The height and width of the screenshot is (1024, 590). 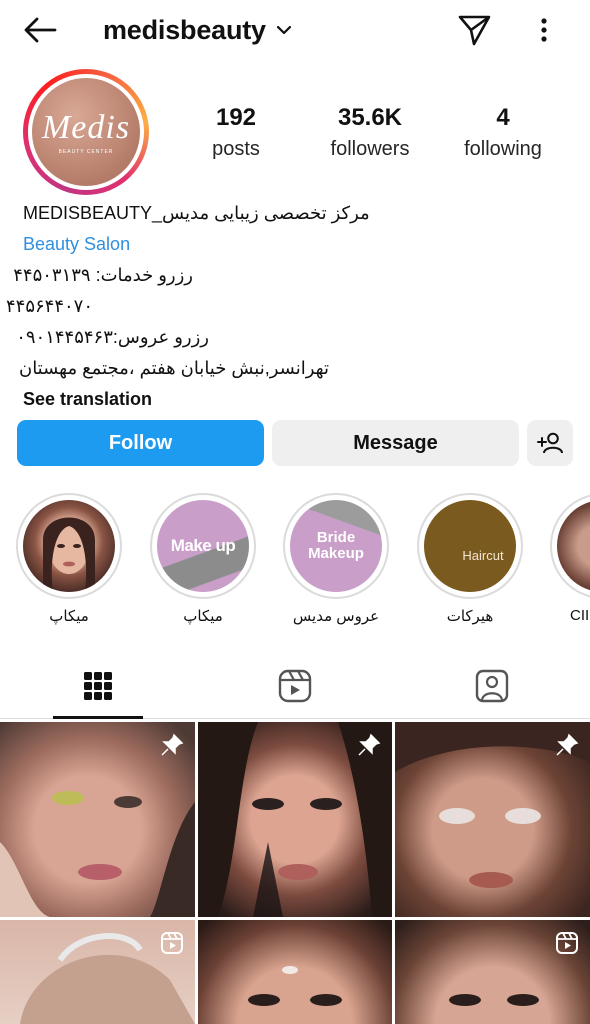 I want to click on highlight-item: CII, so click(x=570, y=558).